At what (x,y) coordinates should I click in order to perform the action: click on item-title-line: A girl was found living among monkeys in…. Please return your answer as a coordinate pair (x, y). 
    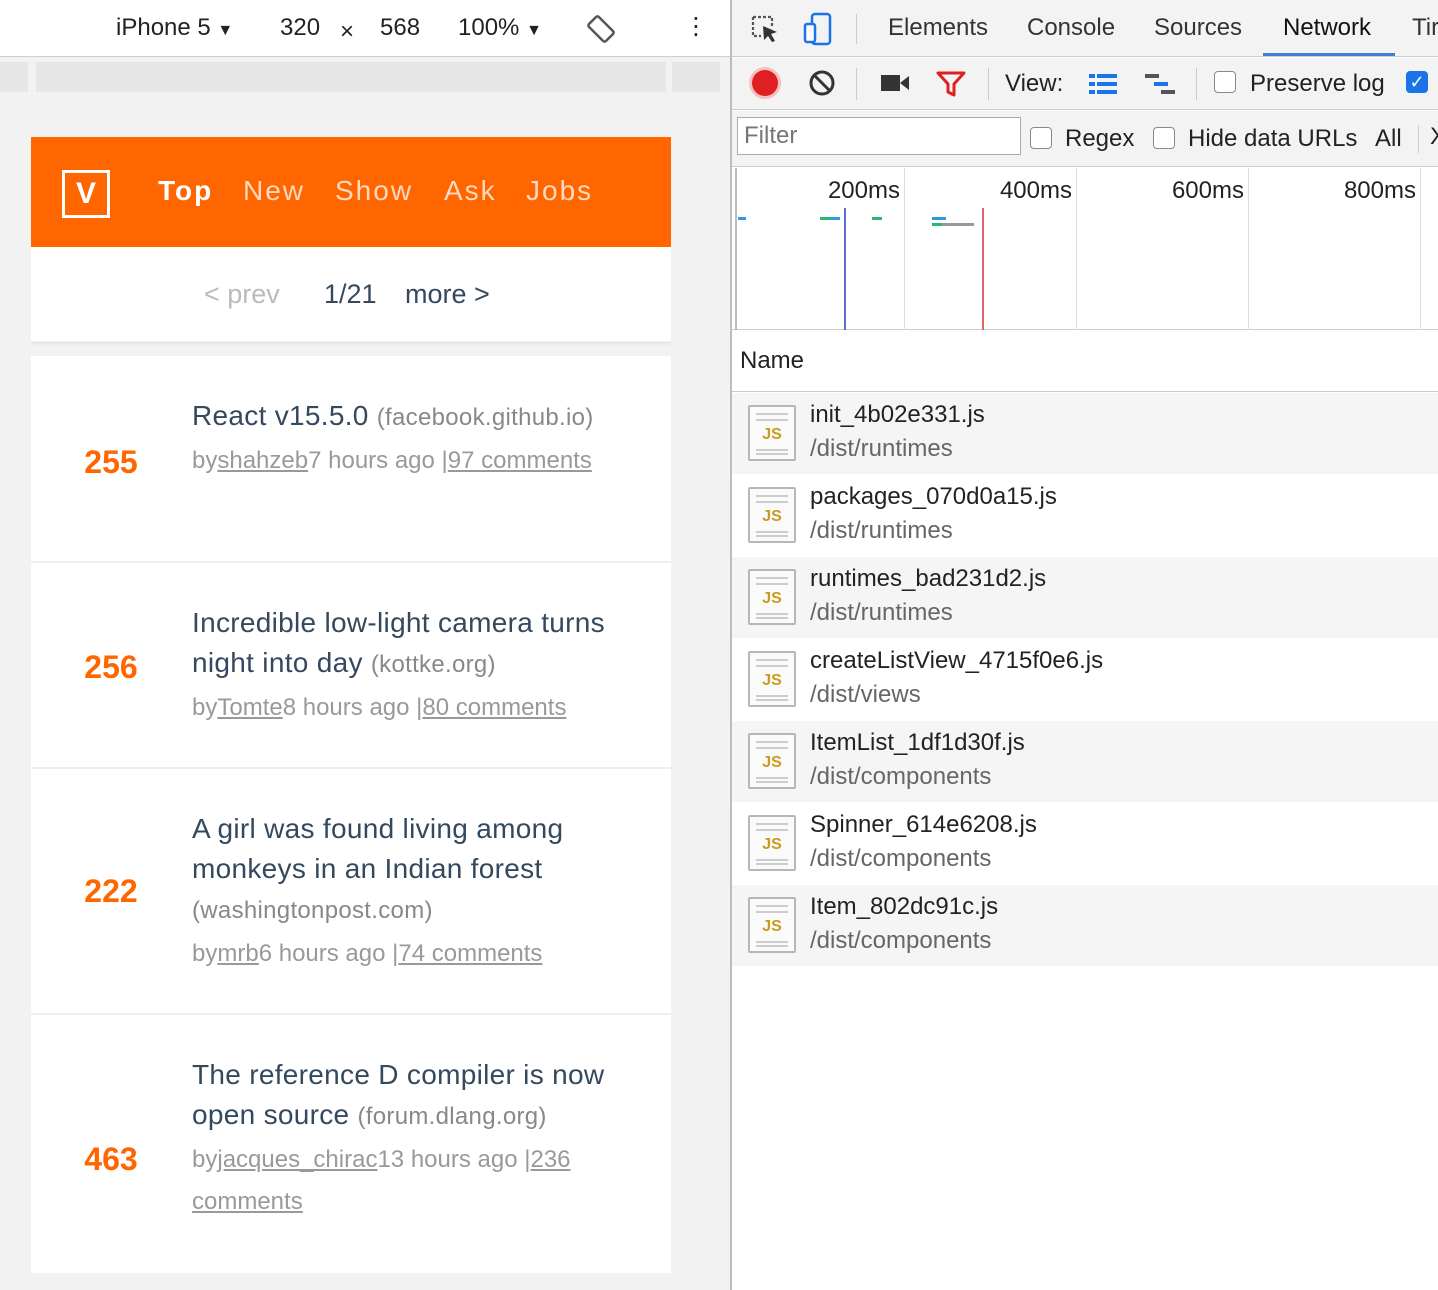
    Looking at the image, I should click on (407, 870).